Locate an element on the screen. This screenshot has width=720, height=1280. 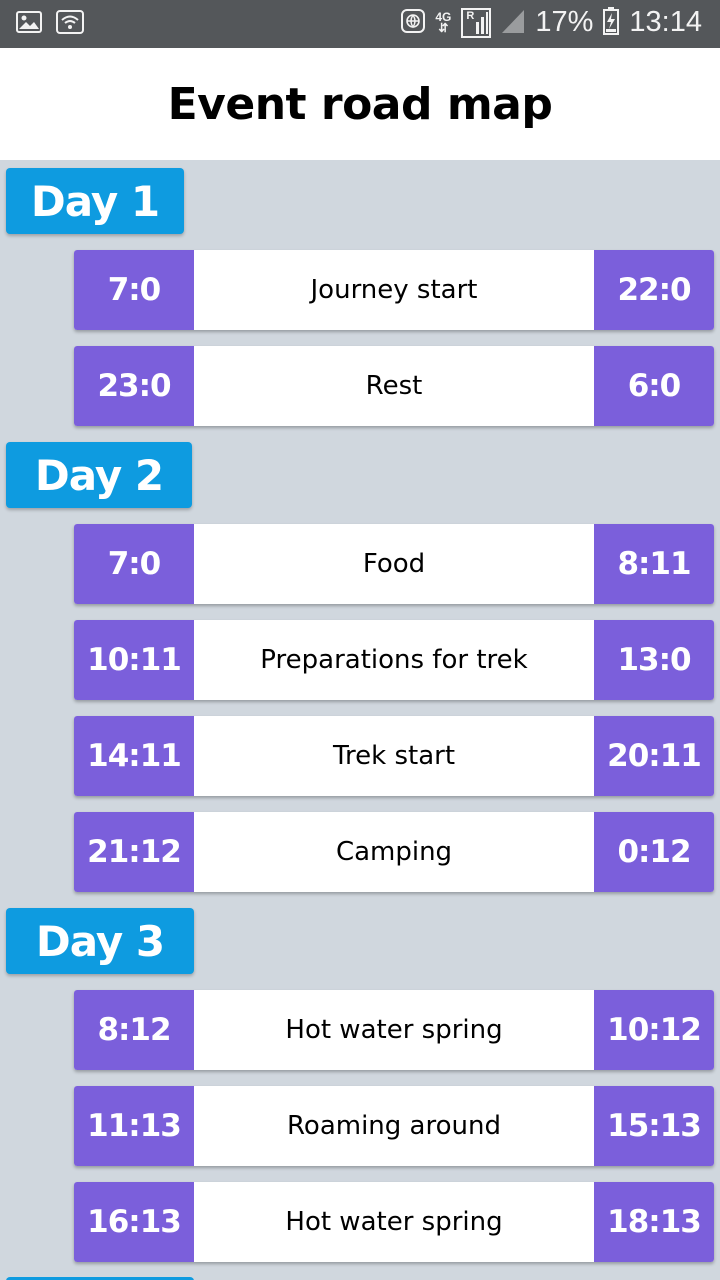
event-row: 11:13 Roaming around 15:13 is located at coordinates (394, 1126).